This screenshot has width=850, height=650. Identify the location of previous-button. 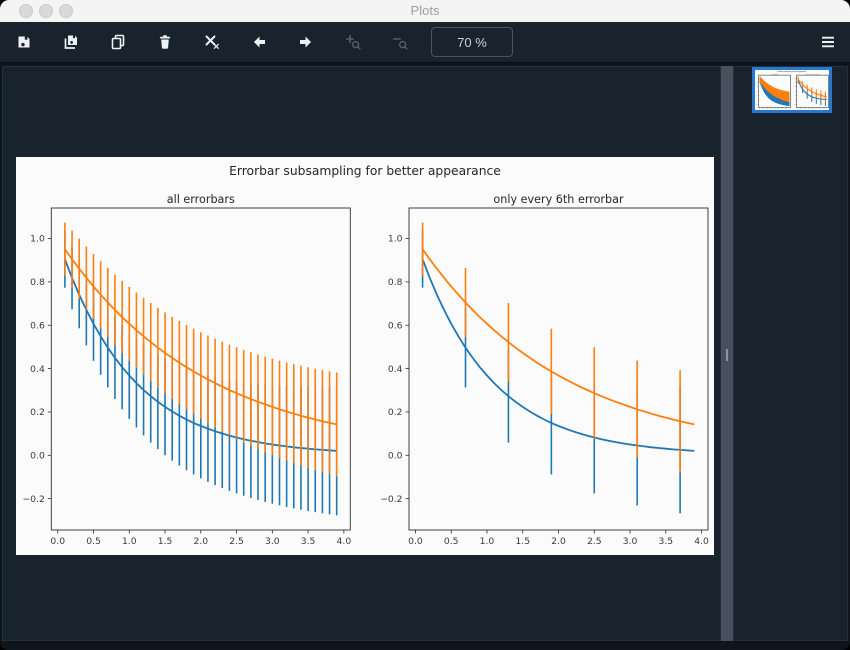
(259, 42).